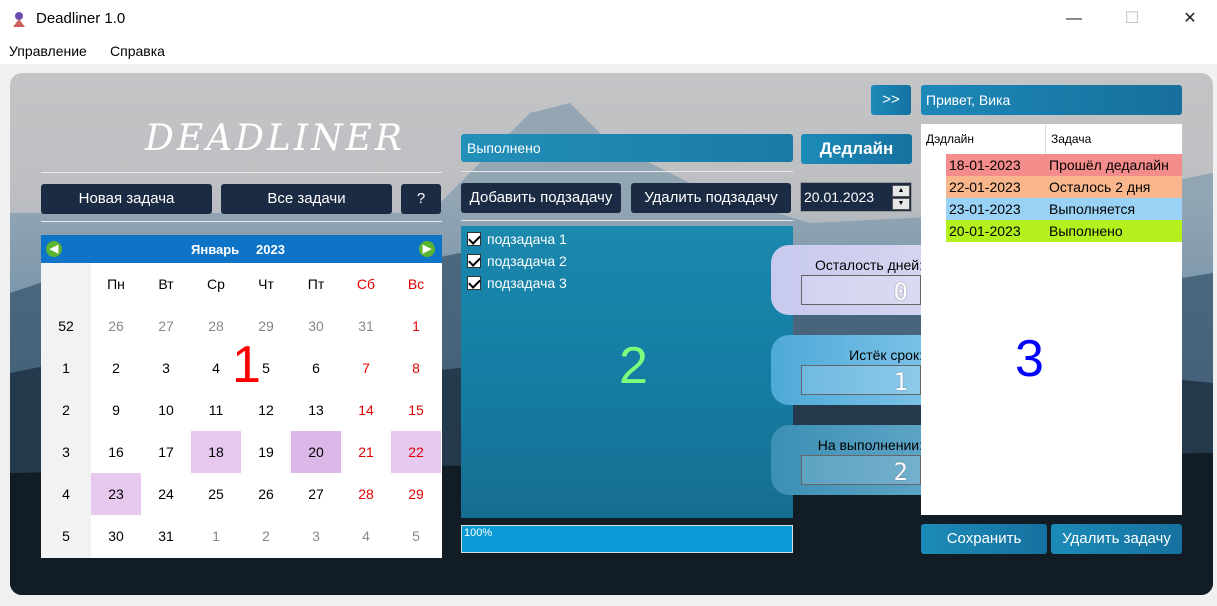 The height and width of the screenshot is (606, 1217). What do you see at coordinates (983, 139) in the screenshot?
I see `column-header-deadline: Дэдлайн` at bounding box center [983, 139].